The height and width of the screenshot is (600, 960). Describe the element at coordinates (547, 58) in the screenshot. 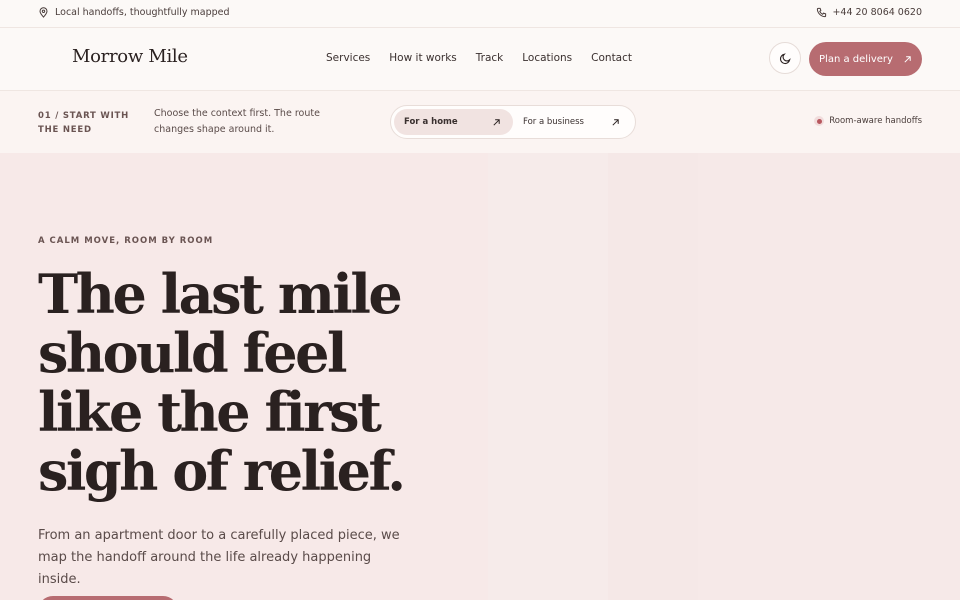

I see `nav-locations: Locations` at that location.